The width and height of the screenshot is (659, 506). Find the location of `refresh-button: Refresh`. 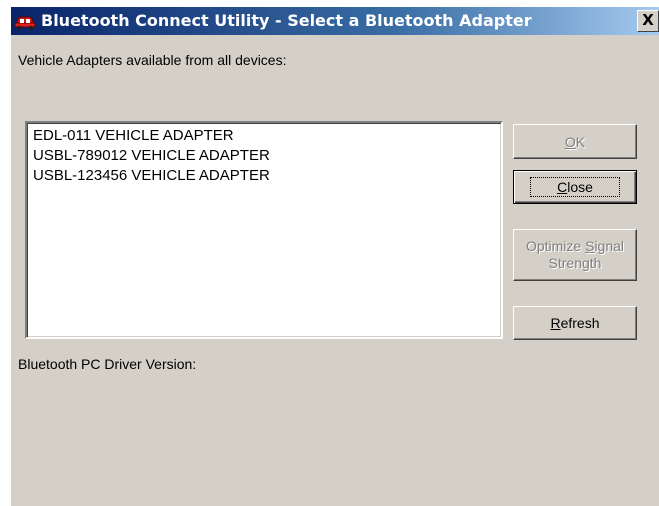

refresh-button: Refresh is located at coordinates (575, 323).